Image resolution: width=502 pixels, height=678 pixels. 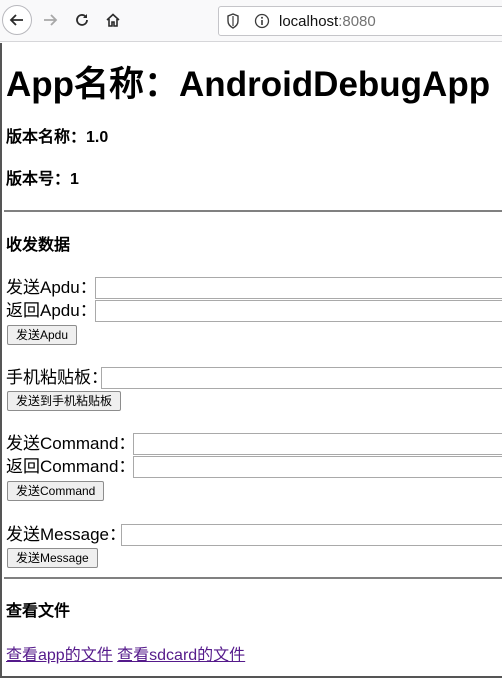 I want to click on send-command-row: 发送Command：, so click(x=70, y=444).